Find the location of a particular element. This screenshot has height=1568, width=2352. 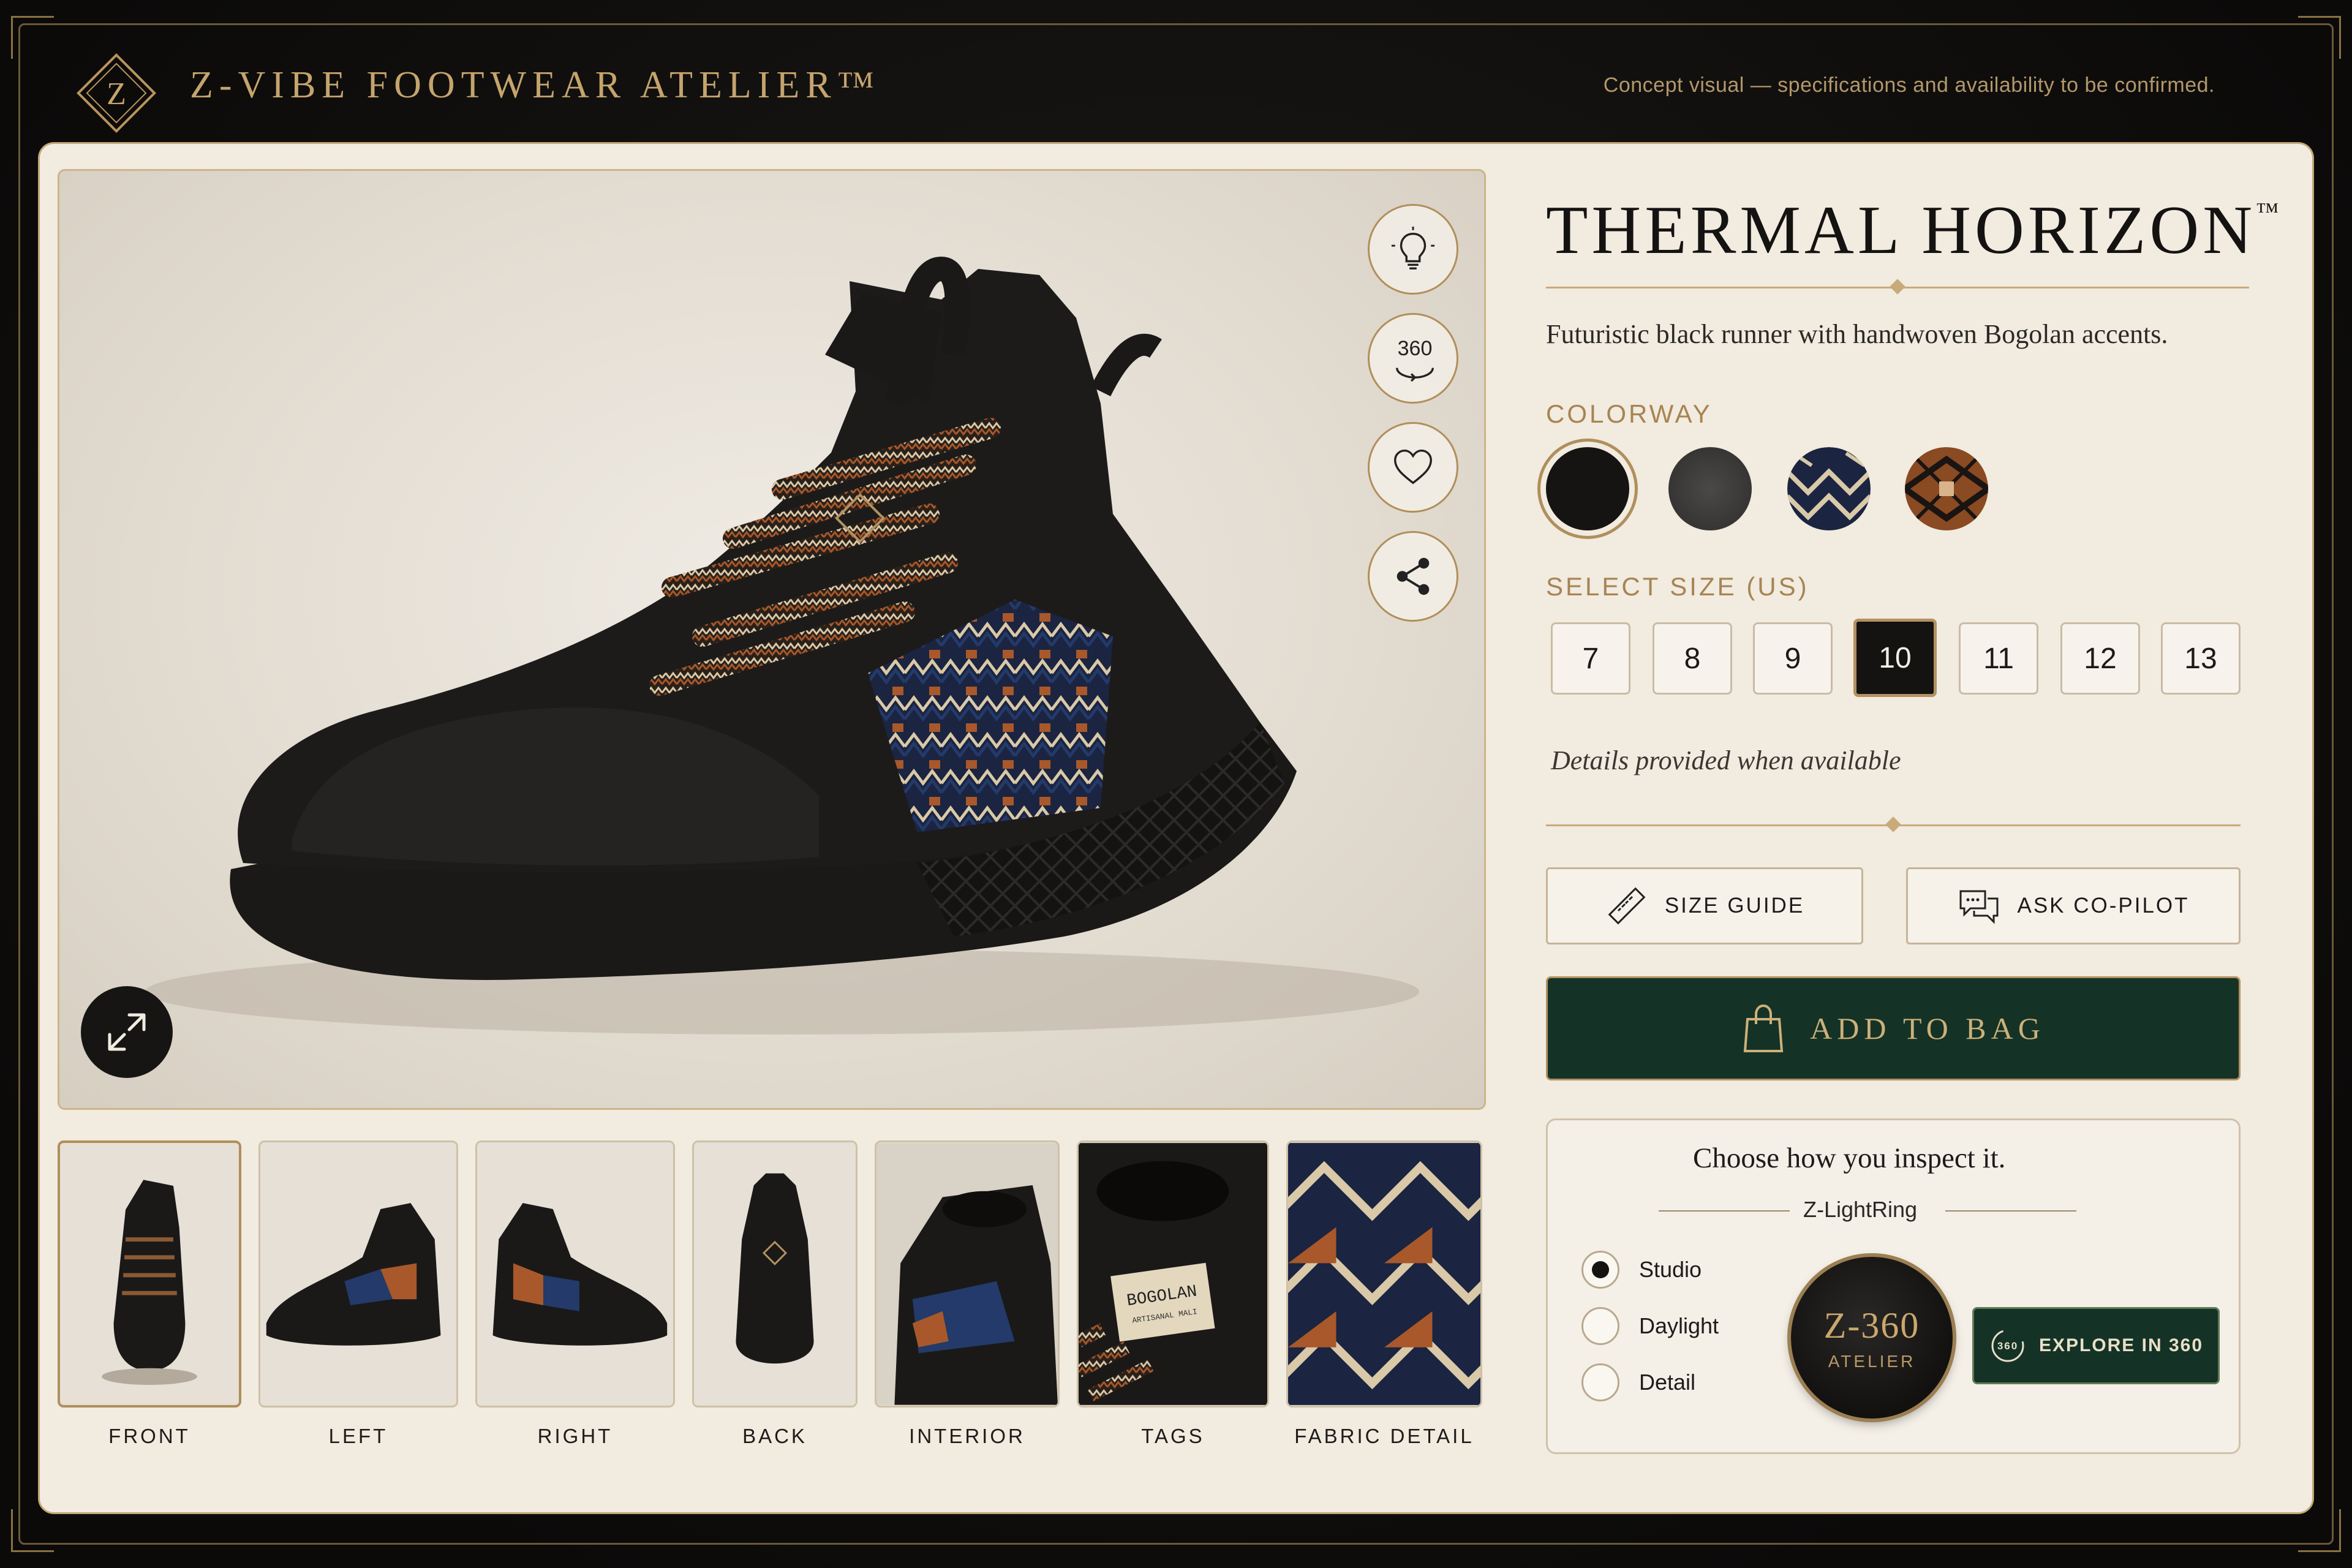

favorite-button is located at coordinates (1413, 468).